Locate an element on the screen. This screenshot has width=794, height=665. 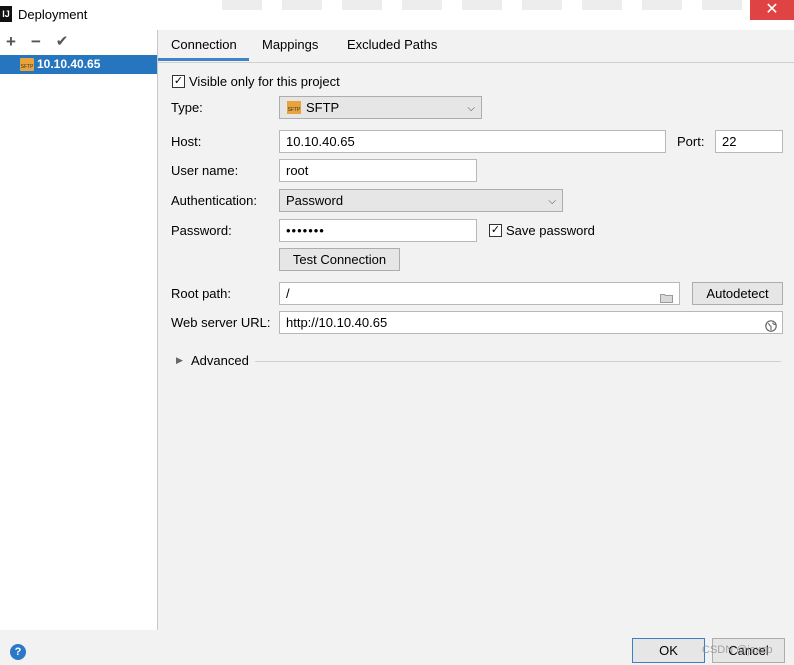
port-label: Port: is located at coordinates (691, 141).